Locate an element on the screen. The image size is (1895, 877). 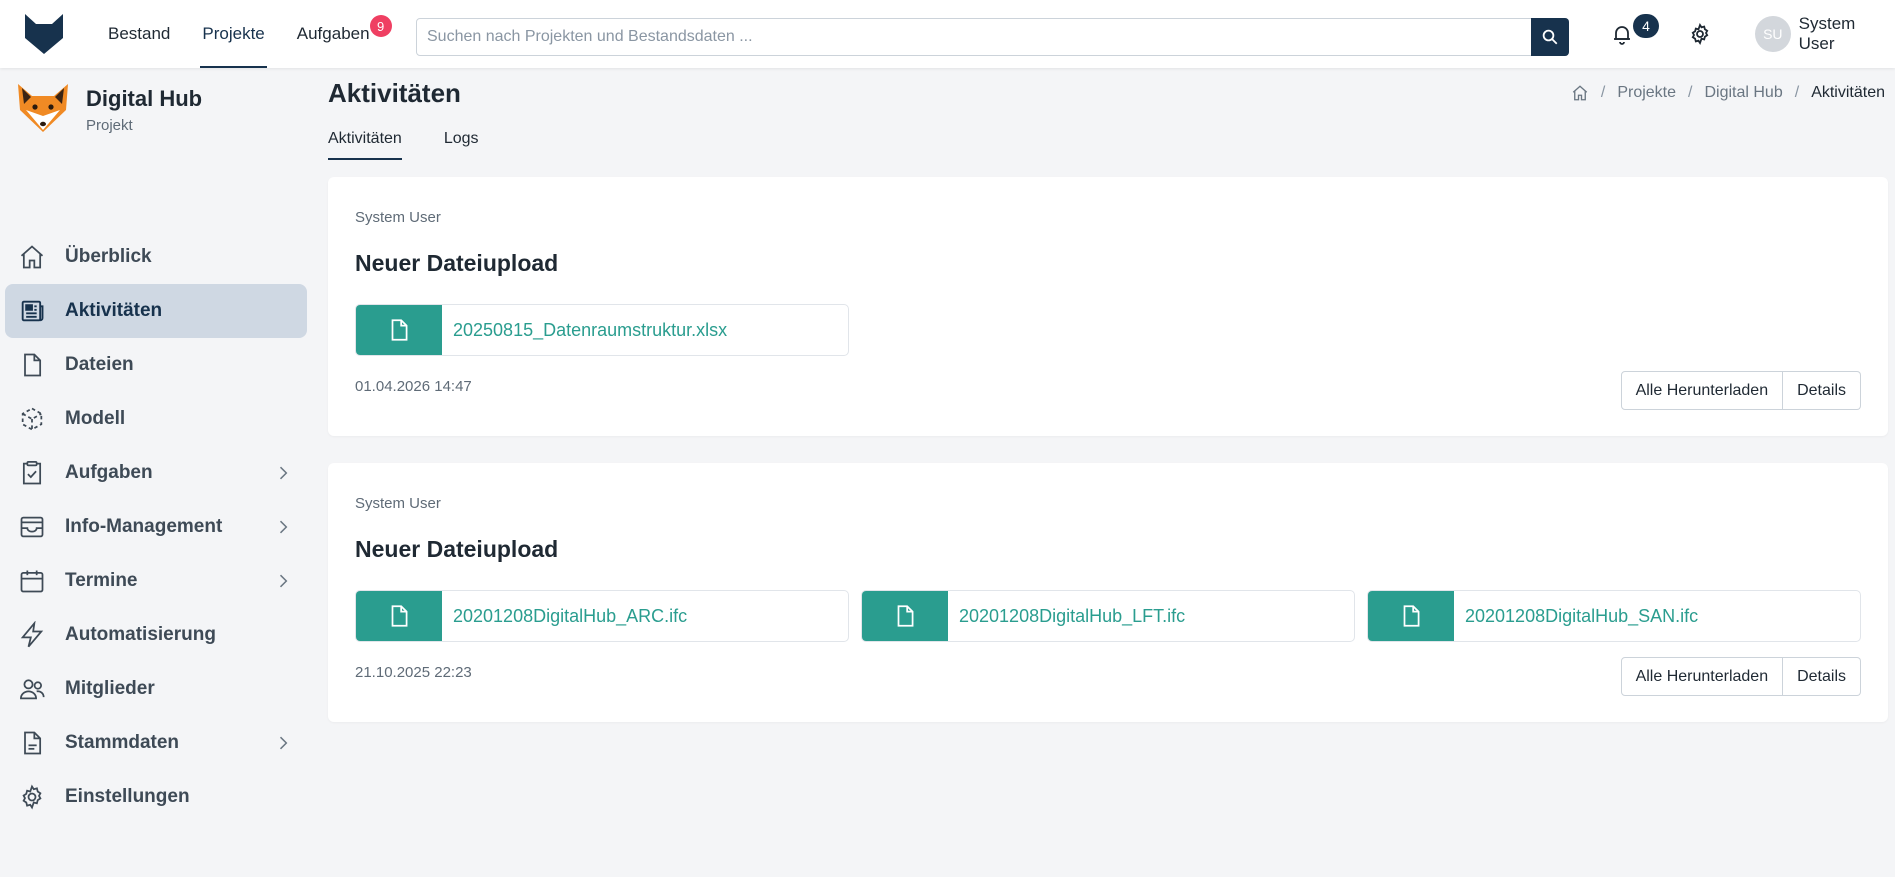
search-icon is located at coordinates (1550, 37).